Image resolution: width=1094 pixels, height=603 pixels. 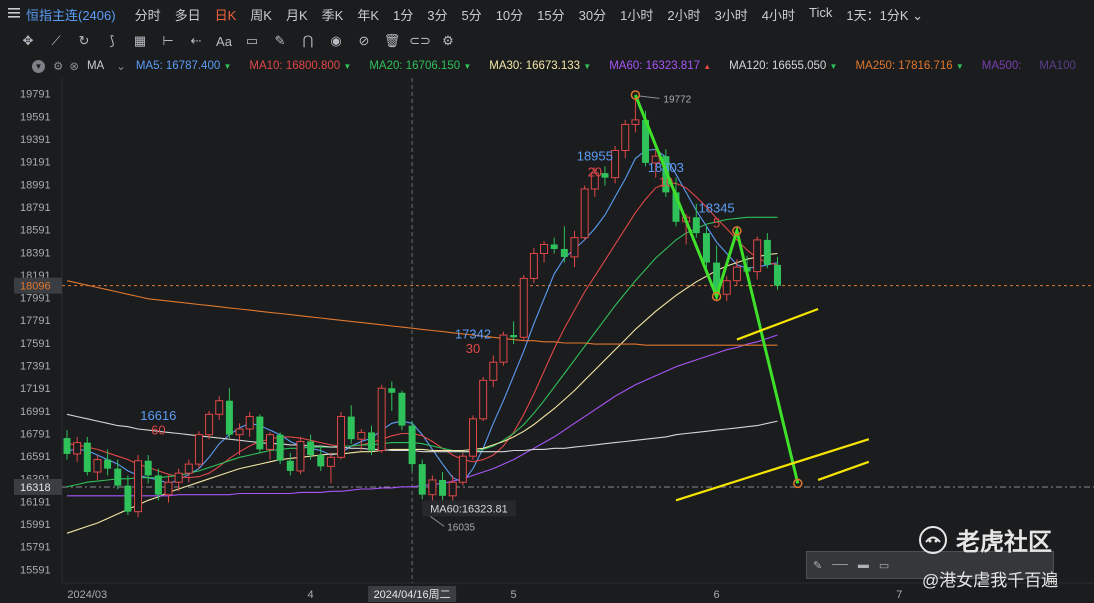 I want to click on period-tab: 5分, so click(x=471, y=14).